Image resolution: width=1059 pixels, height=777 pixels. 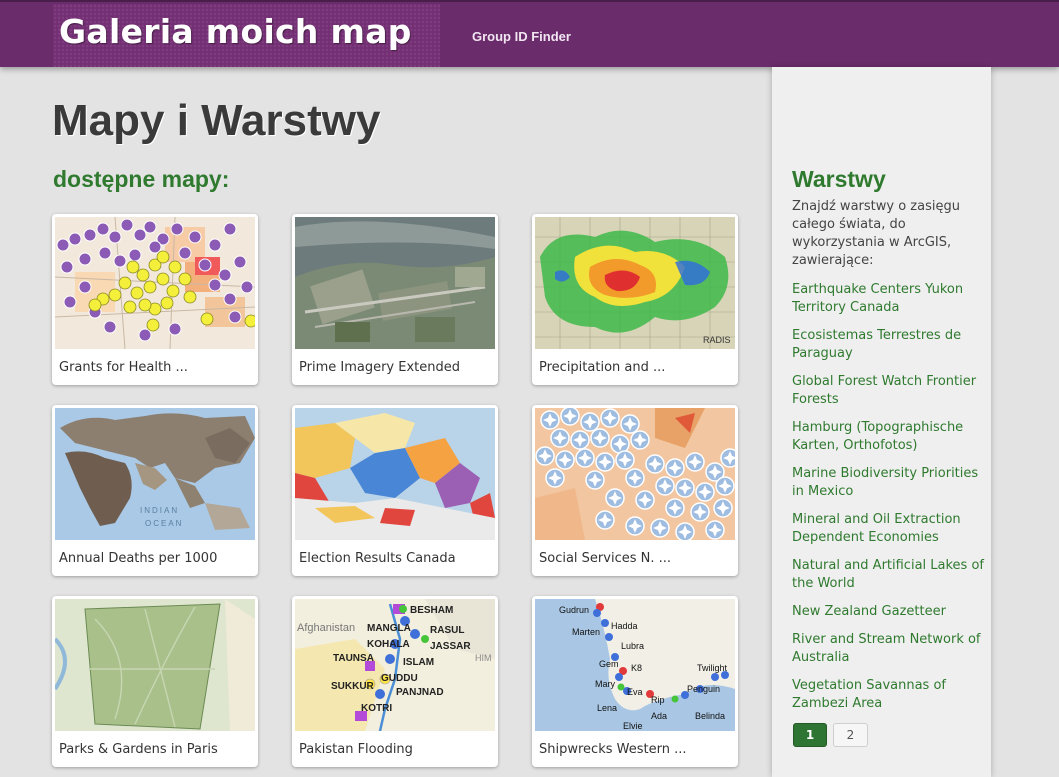 What do you see at coordinates (632, 646) in the screenshot?
I see `map-text: Lubra` at bounding box center [632, 646].